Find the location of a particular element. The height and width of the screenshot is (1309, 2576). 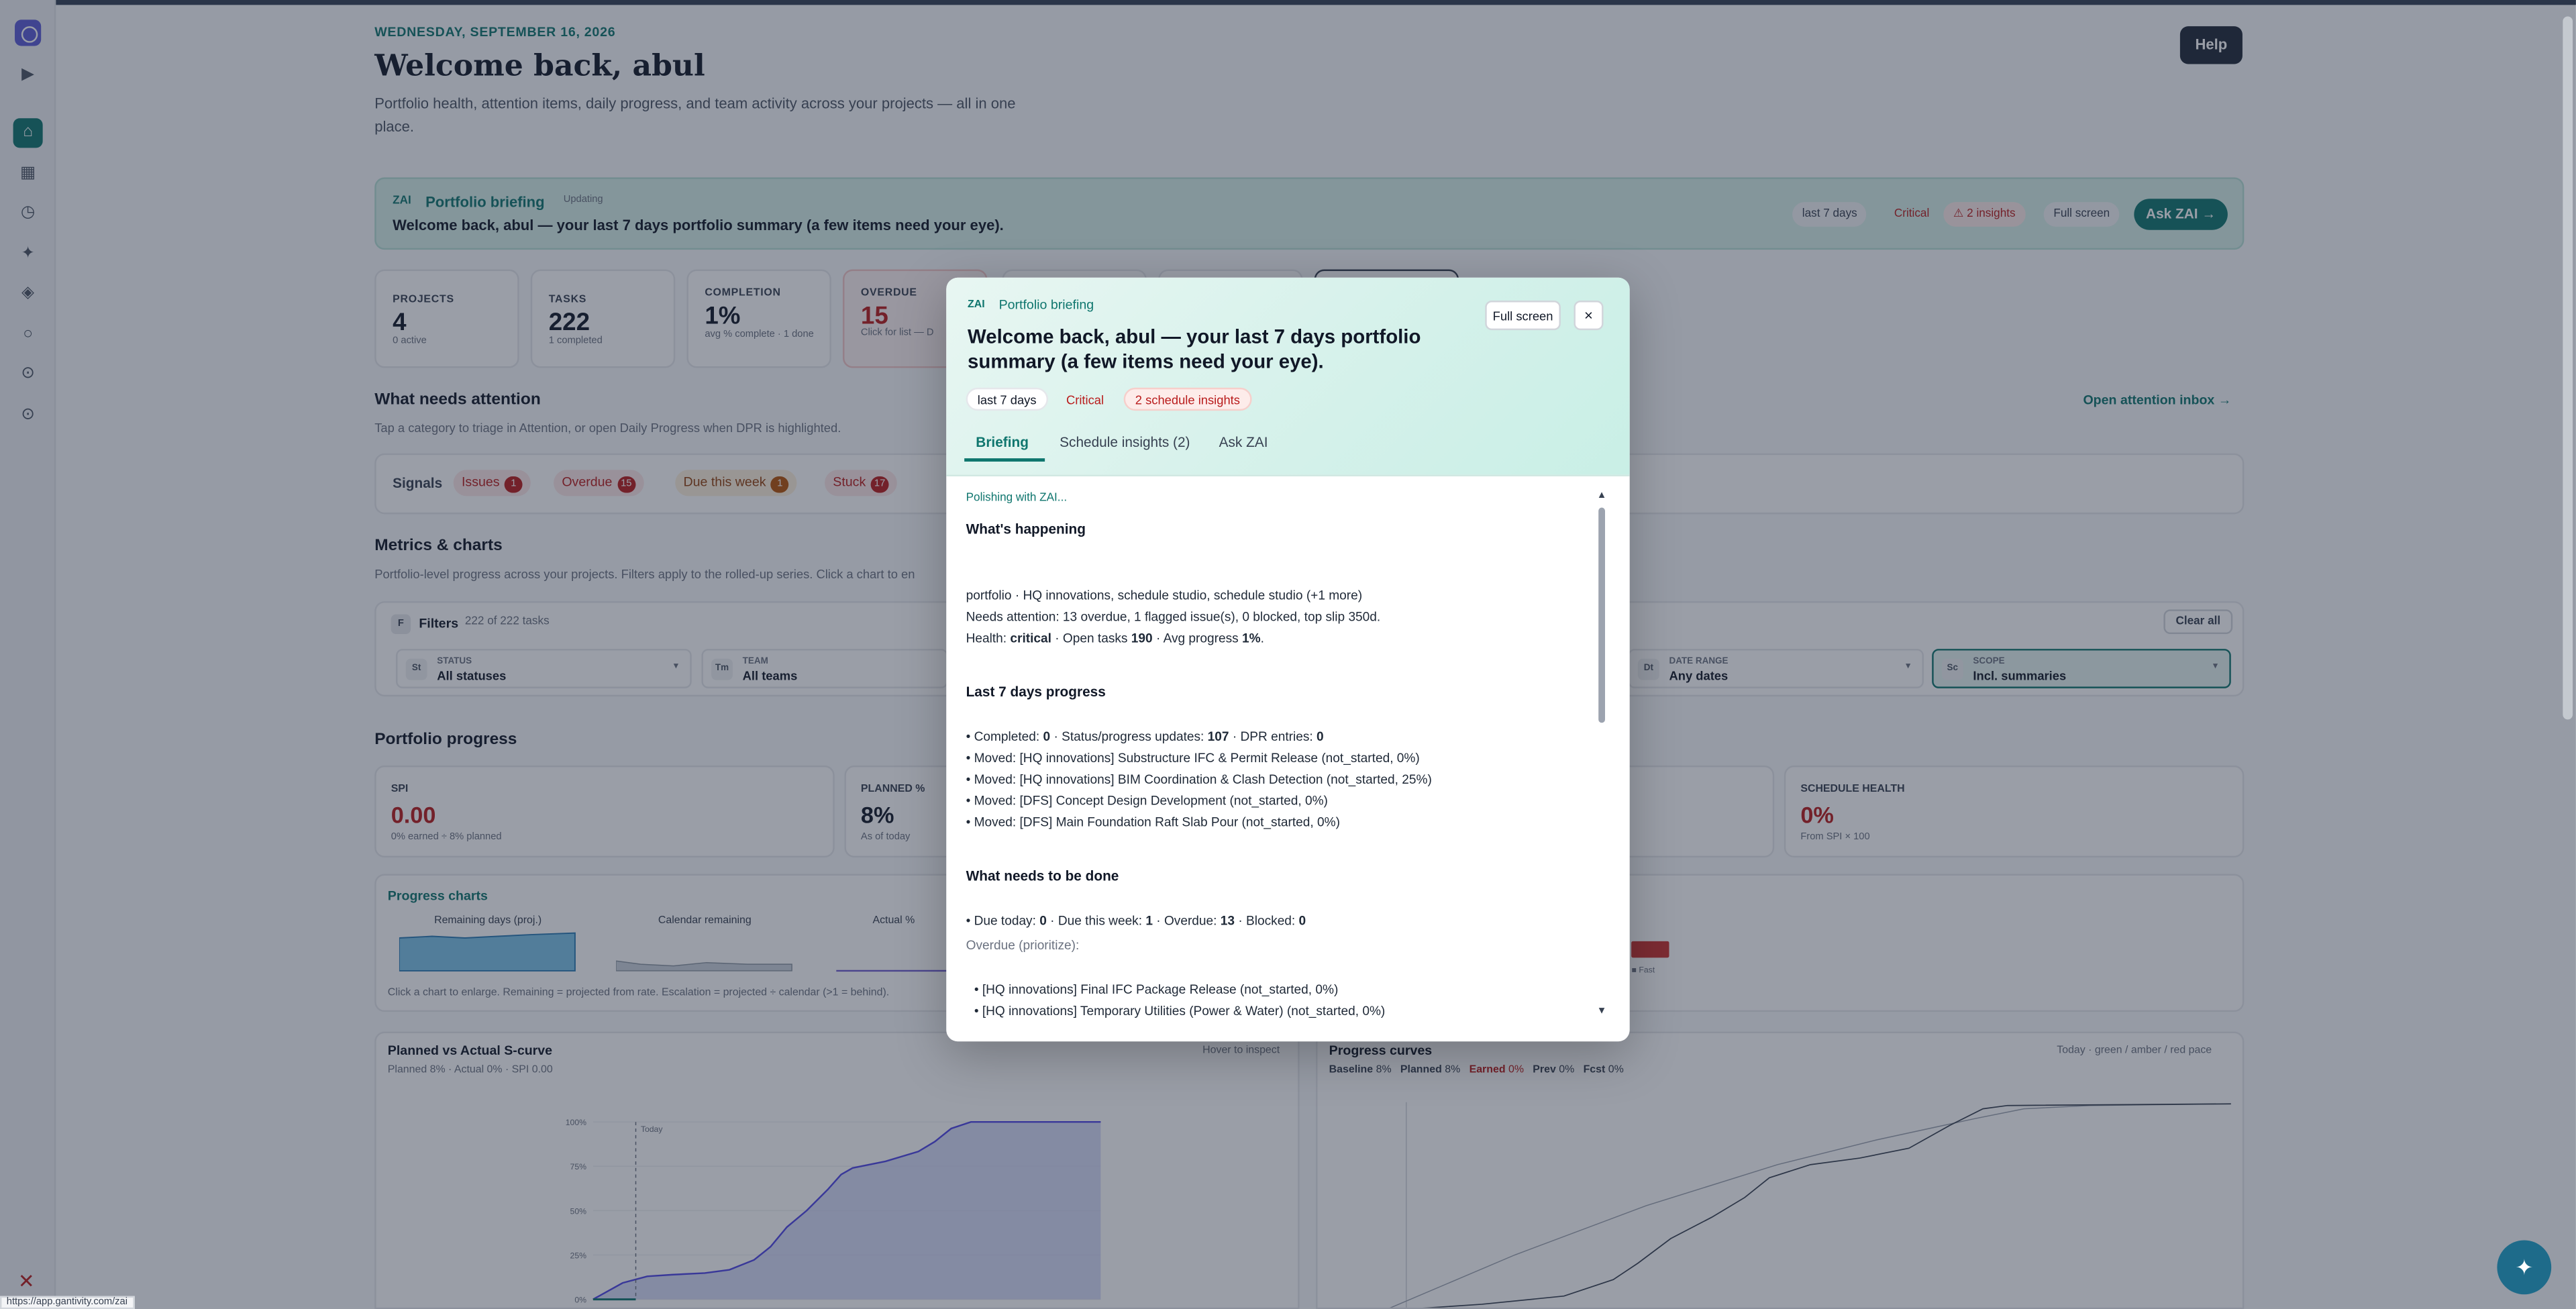

modal-scrollbar: ▲ ▼ is located at coordinates (1602, 758).